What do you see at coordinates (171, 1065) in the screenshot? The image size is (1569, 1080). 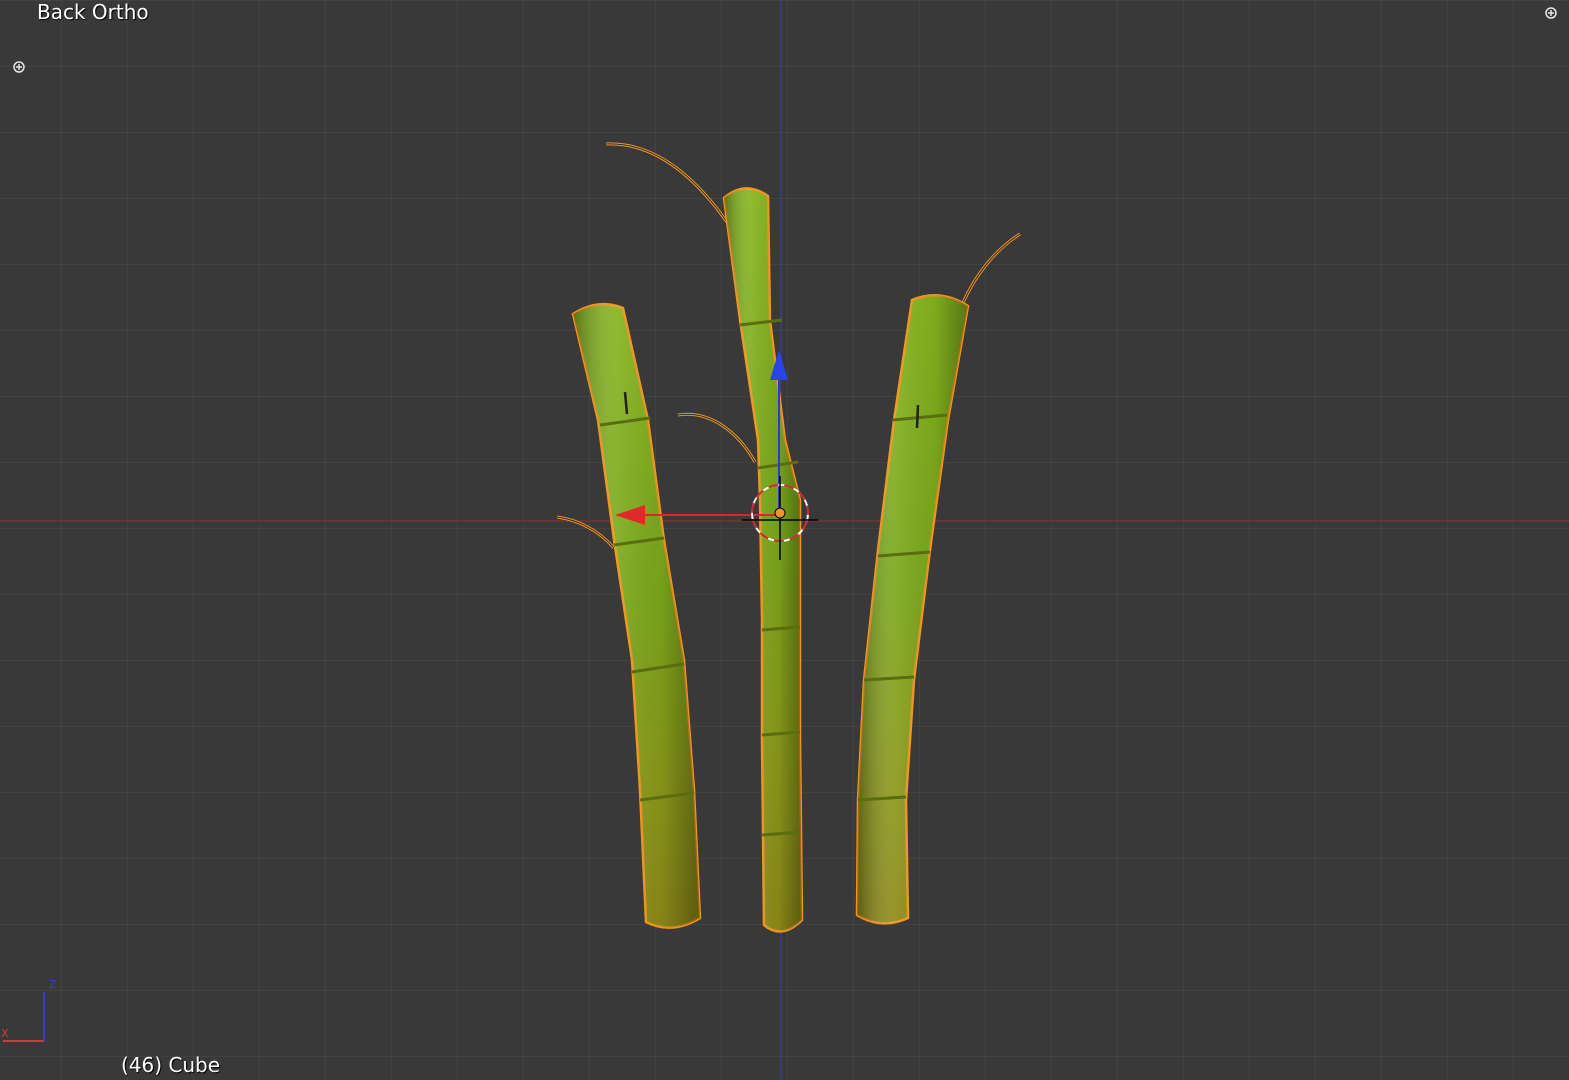 I see `object-info: (46) Cube` at bounding box center [171, 1065].